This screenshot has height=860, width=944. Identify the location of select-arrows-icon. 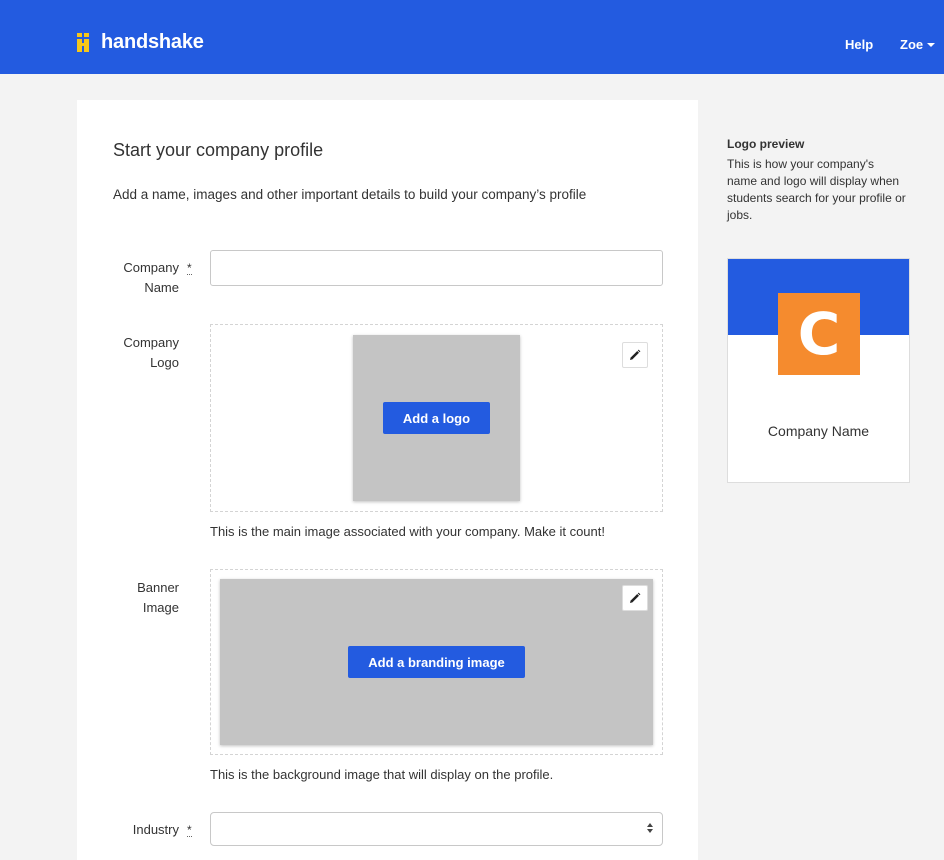
(650, 828).